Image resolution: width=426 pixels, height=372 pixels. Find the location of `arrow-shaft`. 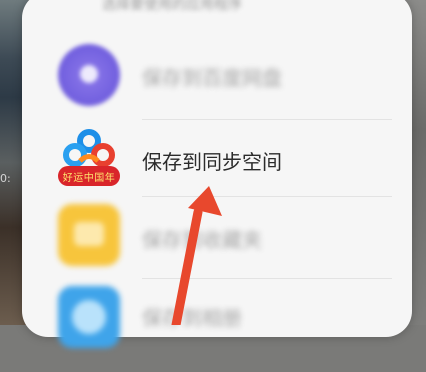

arrow-shaft is located at coordinates (187, 266).